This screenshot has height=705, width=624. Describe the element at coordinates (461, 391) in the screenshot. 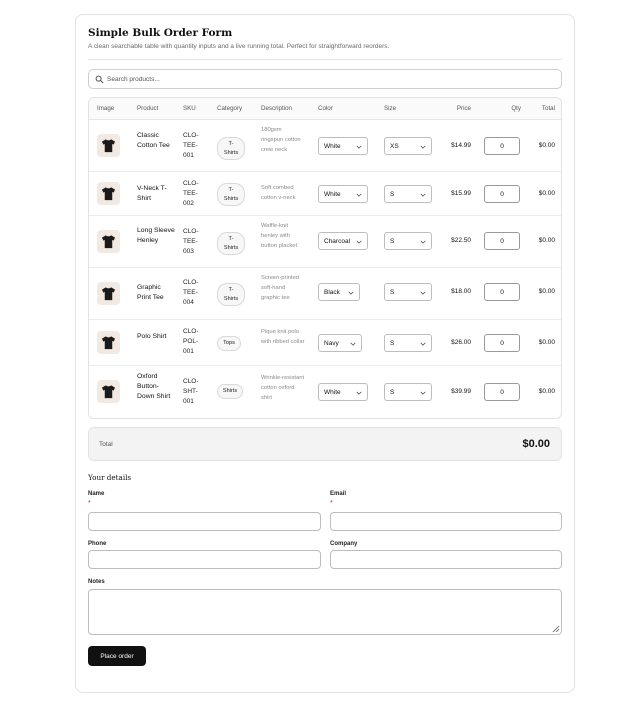

I see `unit-price: $39.99` at that location.